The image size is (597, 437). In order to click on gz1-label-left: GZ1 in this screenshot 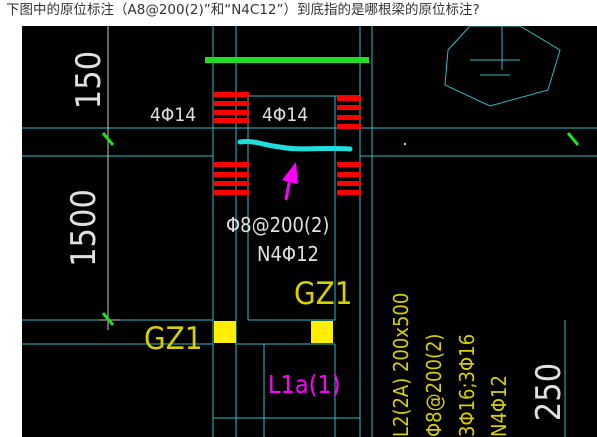, I will do `click(173, 339)`.